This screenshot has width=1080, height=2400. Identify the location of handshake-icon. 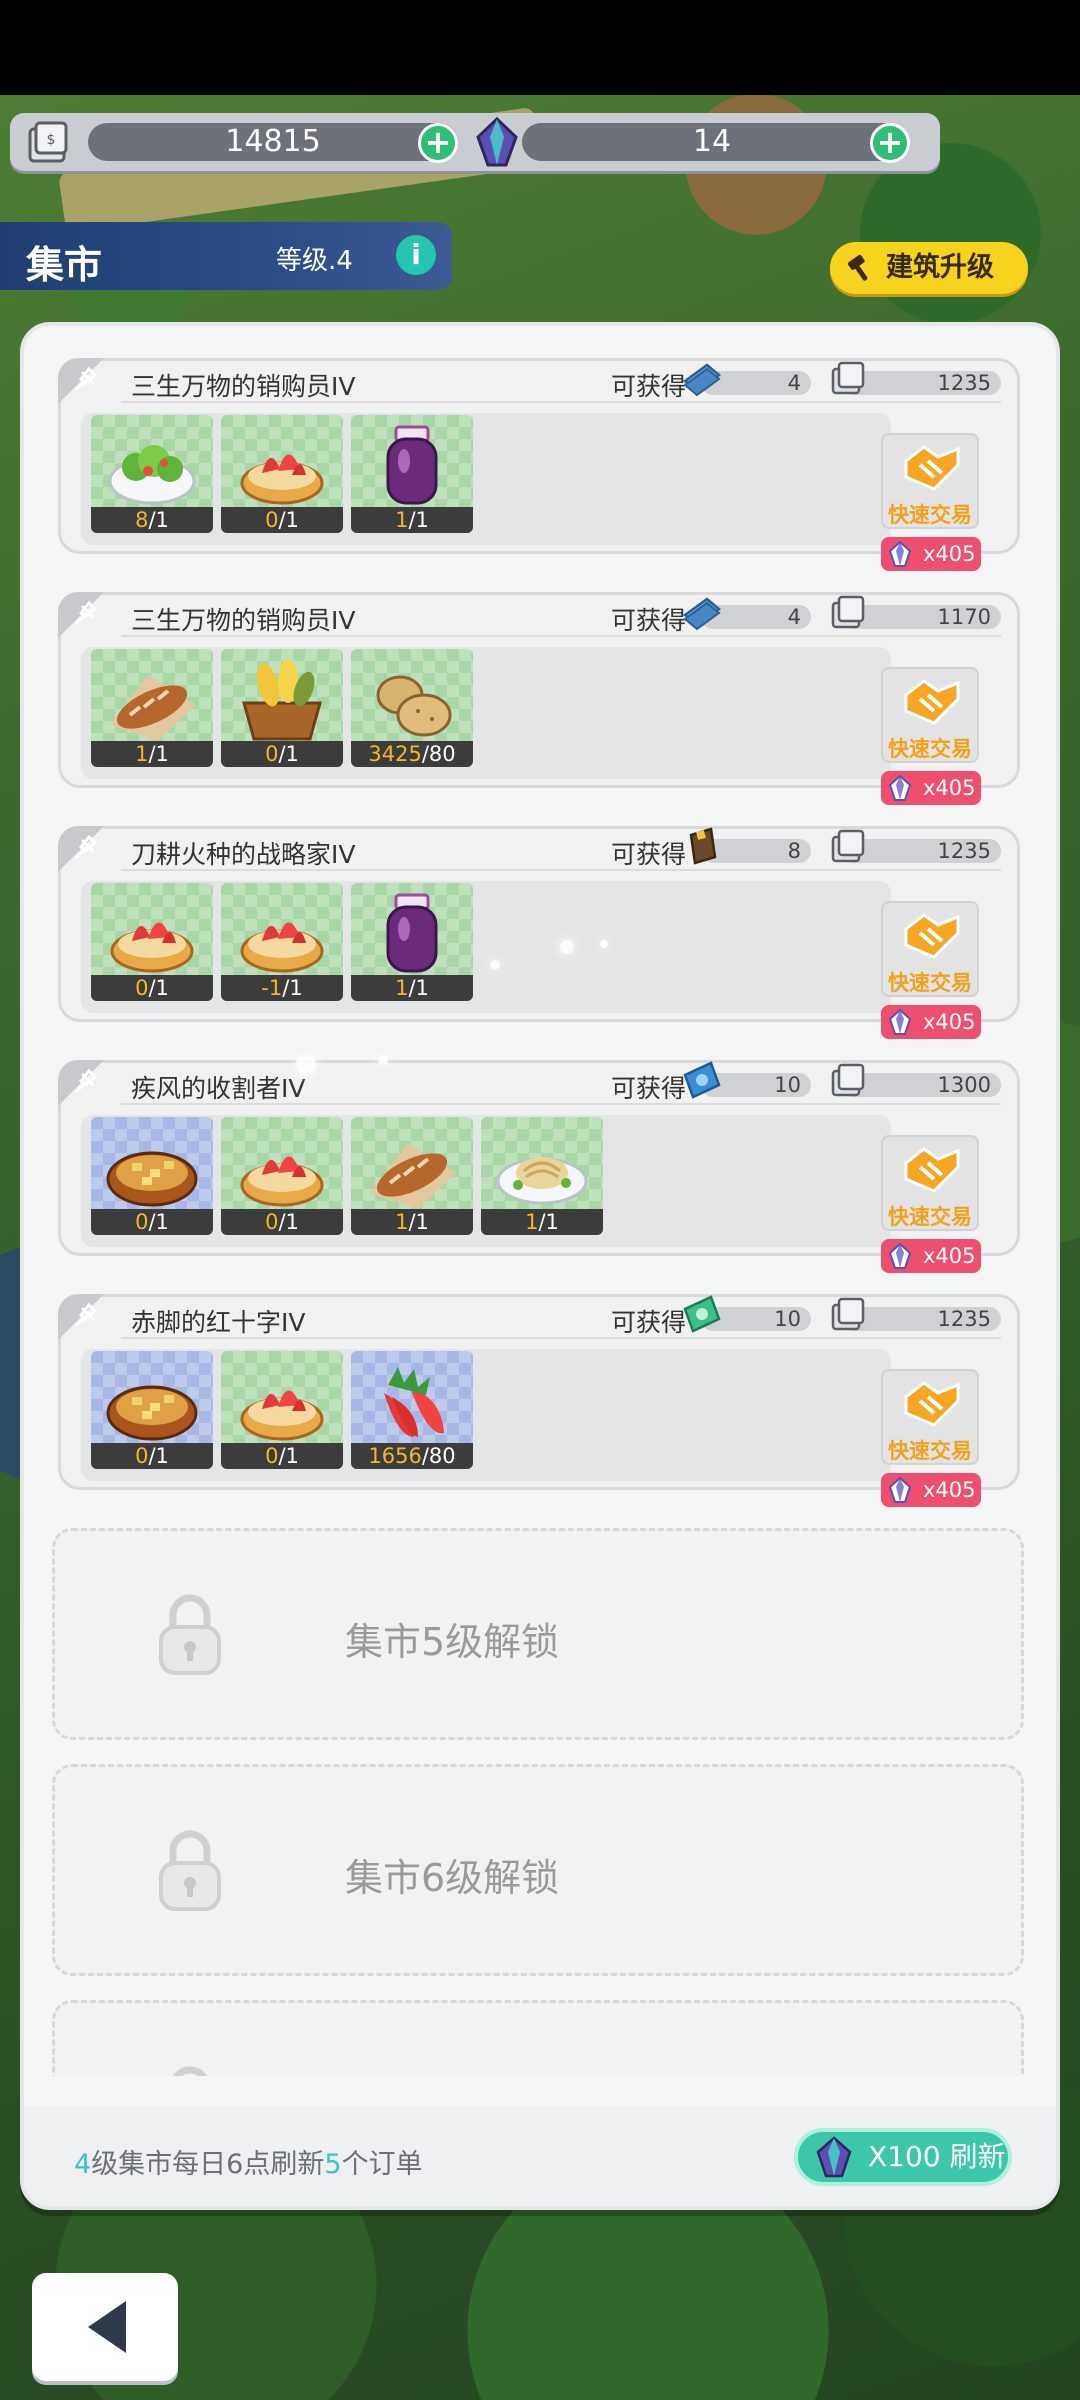
(932, 466).